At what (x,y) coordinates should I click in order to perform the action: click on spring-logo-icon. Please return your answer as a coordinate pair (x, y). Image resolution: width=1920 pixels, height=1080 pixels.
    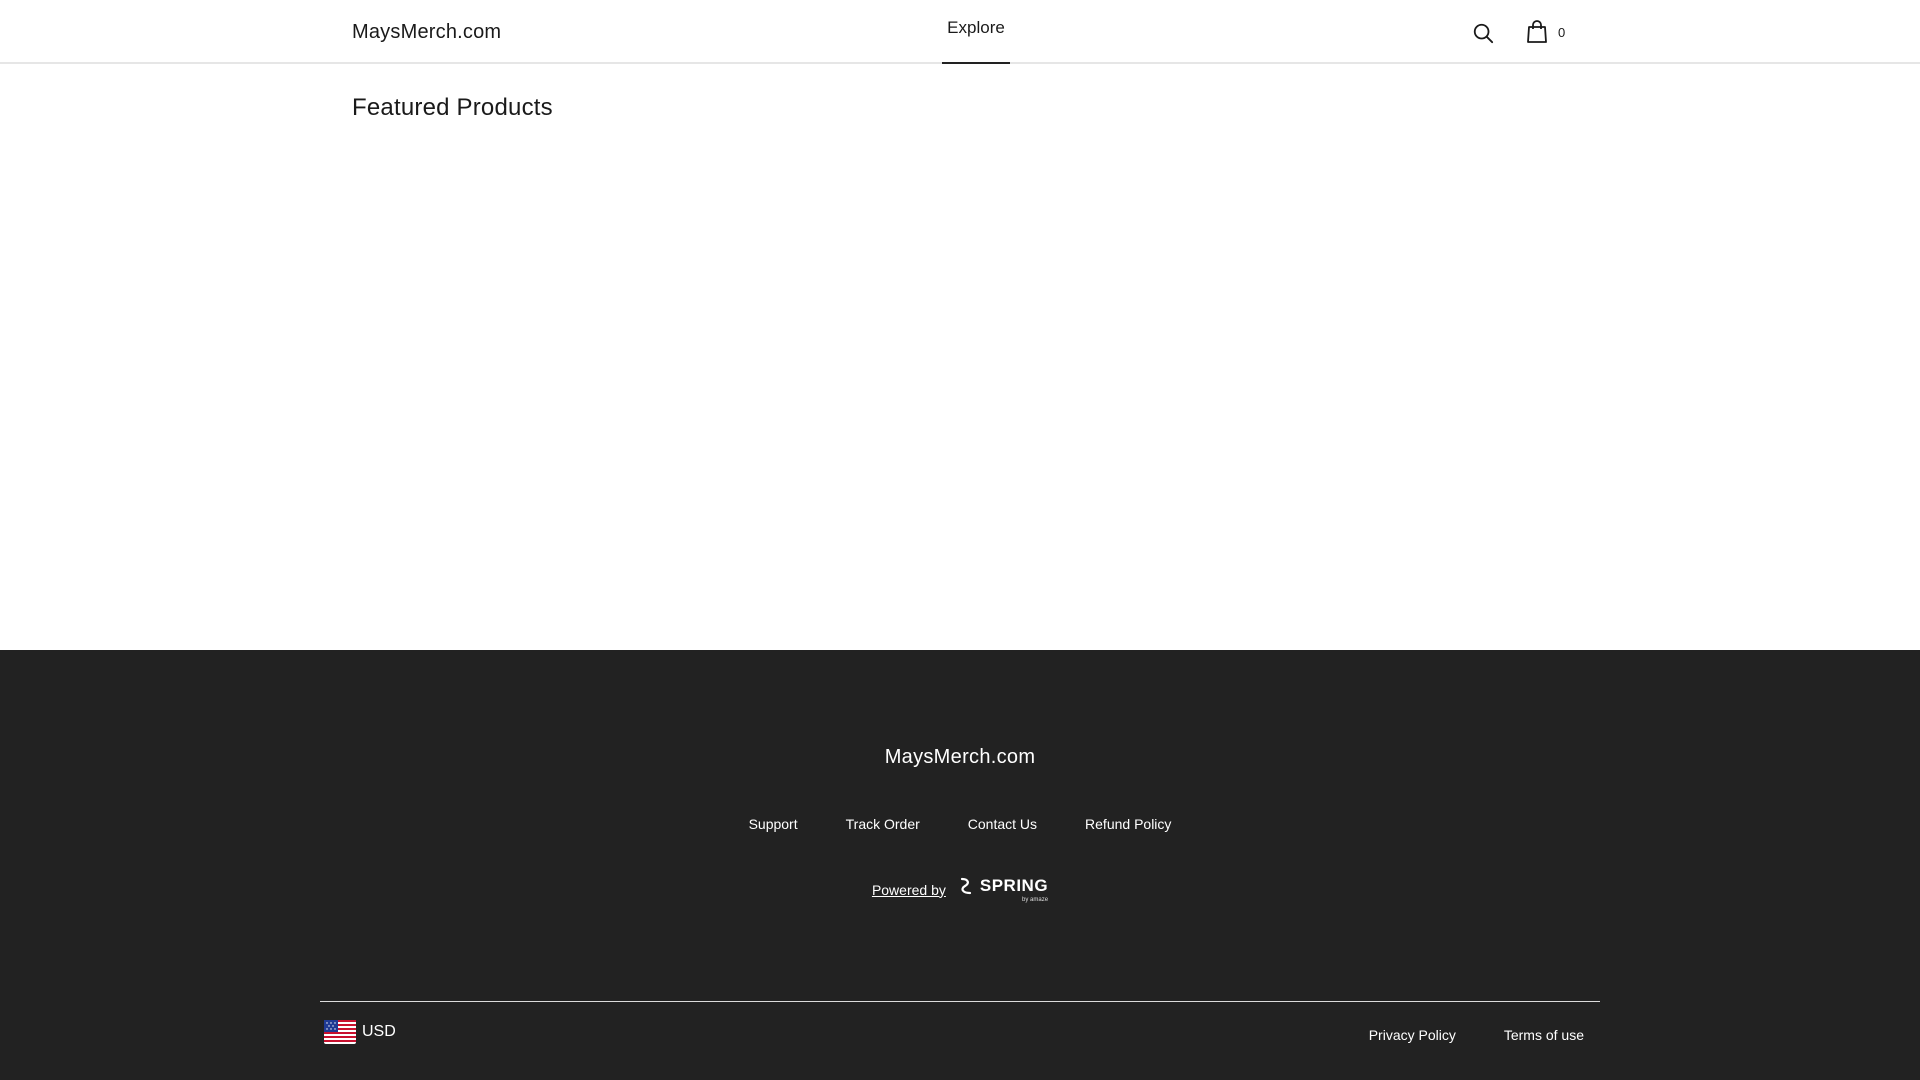
    Looking at the image, I should click on (965, 886).